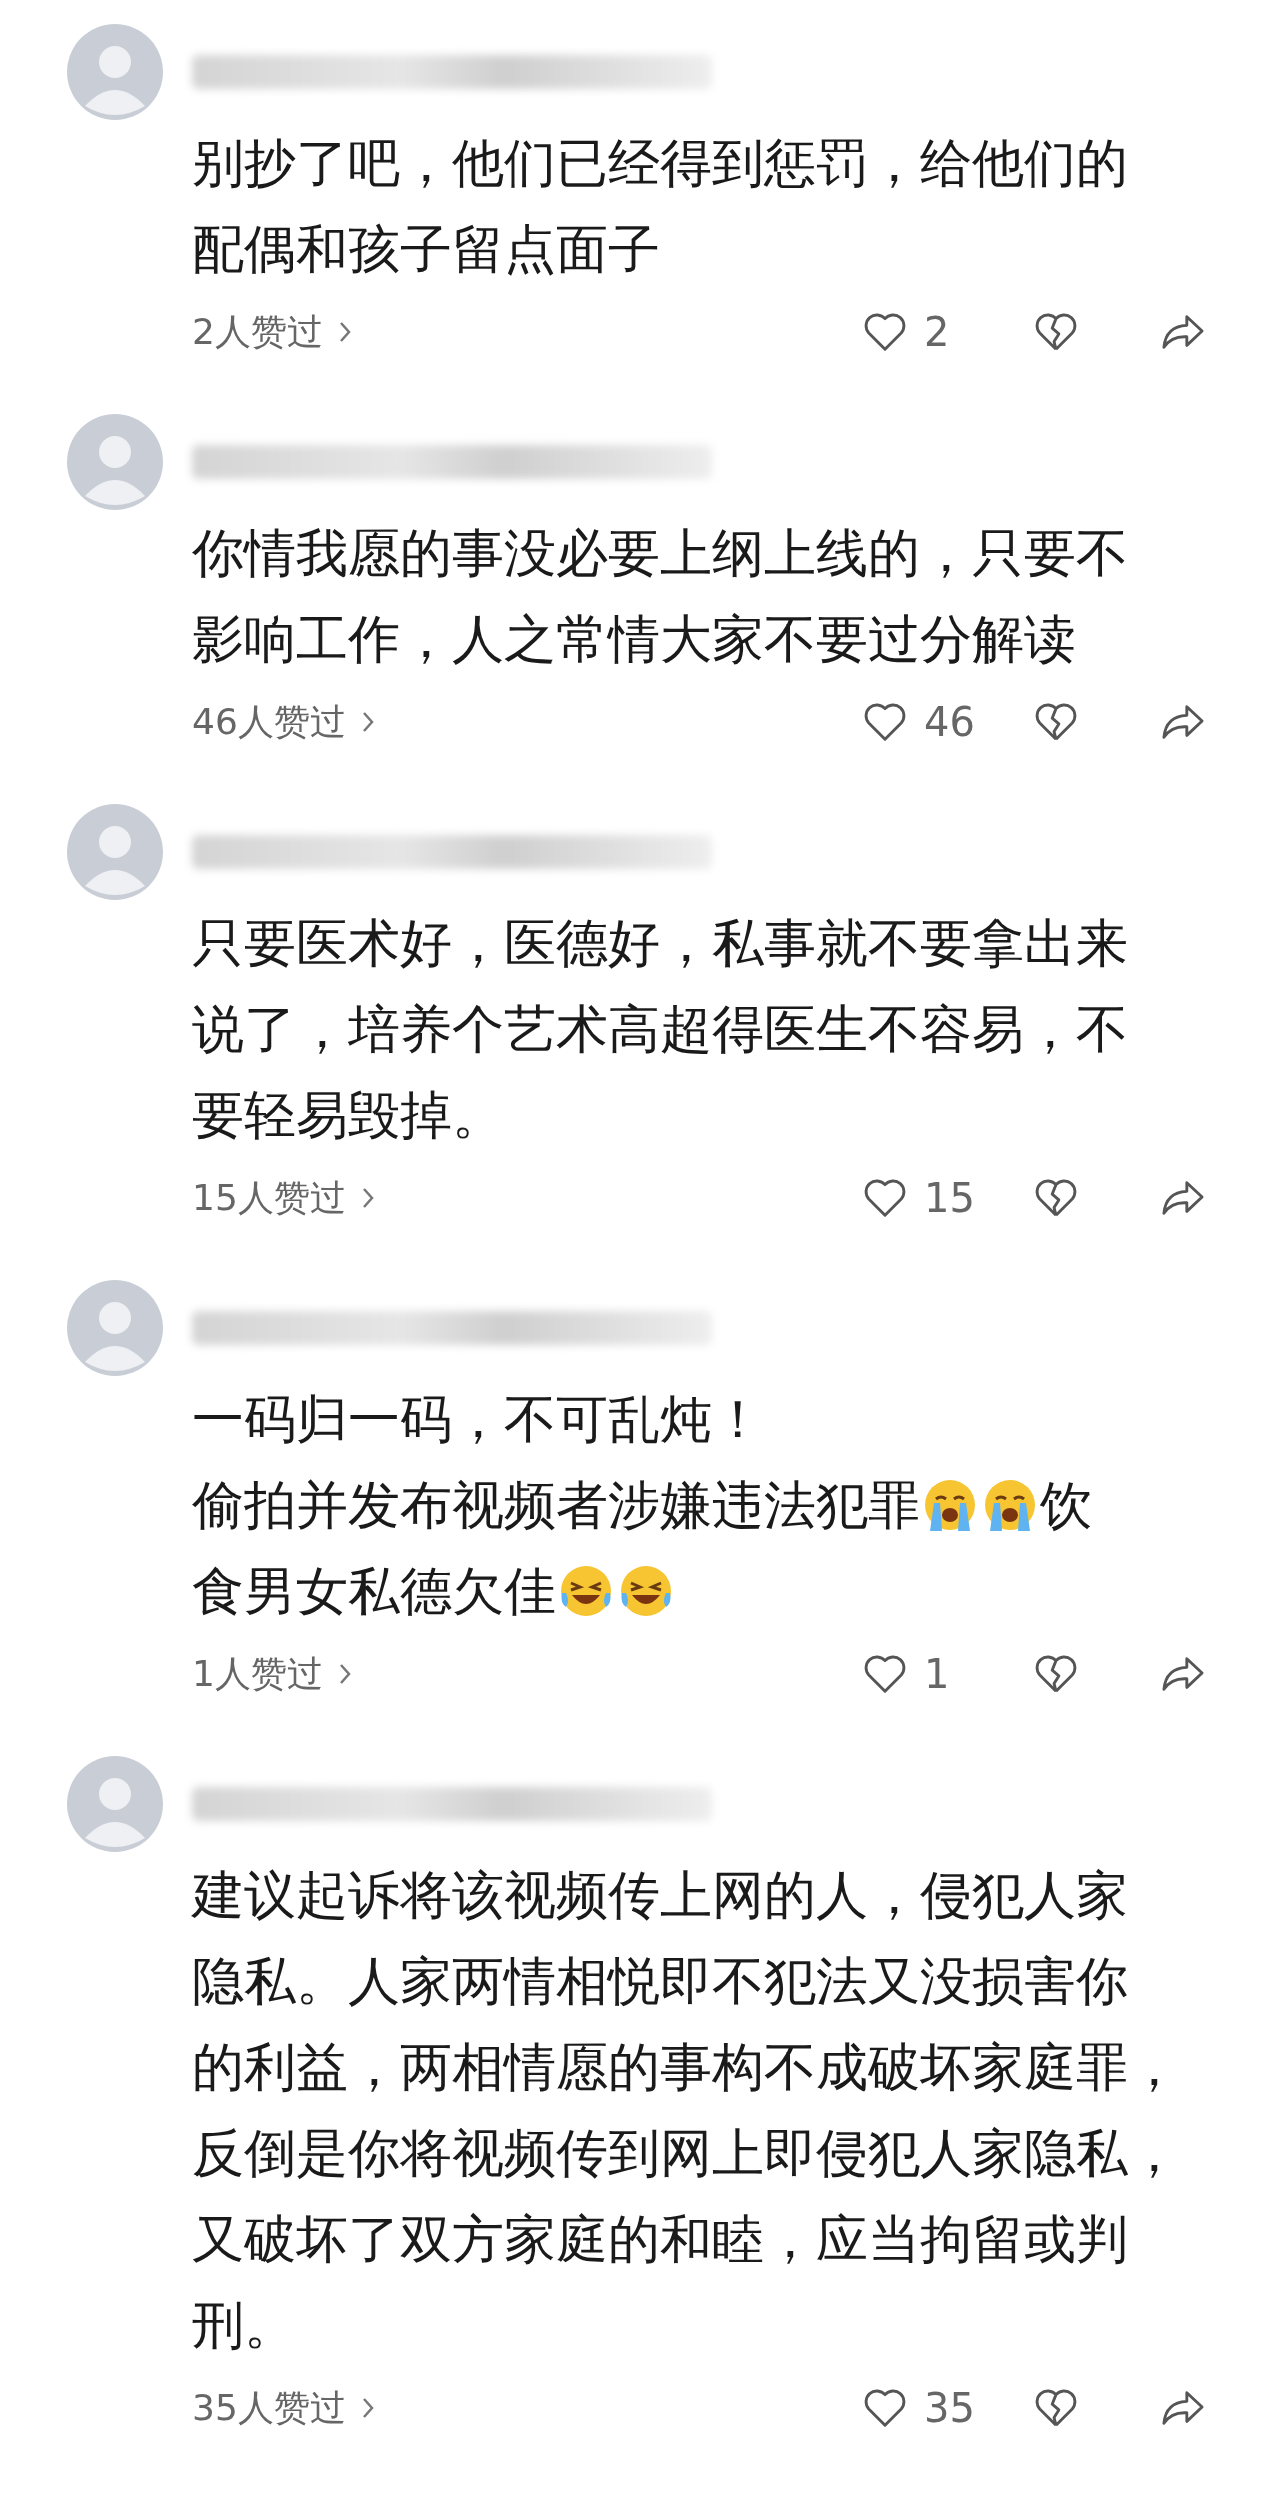 The width and height of the screenshot is (1280, 2507). I want to click on likes-summary-link: 35人赞过, so click(269, 2408).